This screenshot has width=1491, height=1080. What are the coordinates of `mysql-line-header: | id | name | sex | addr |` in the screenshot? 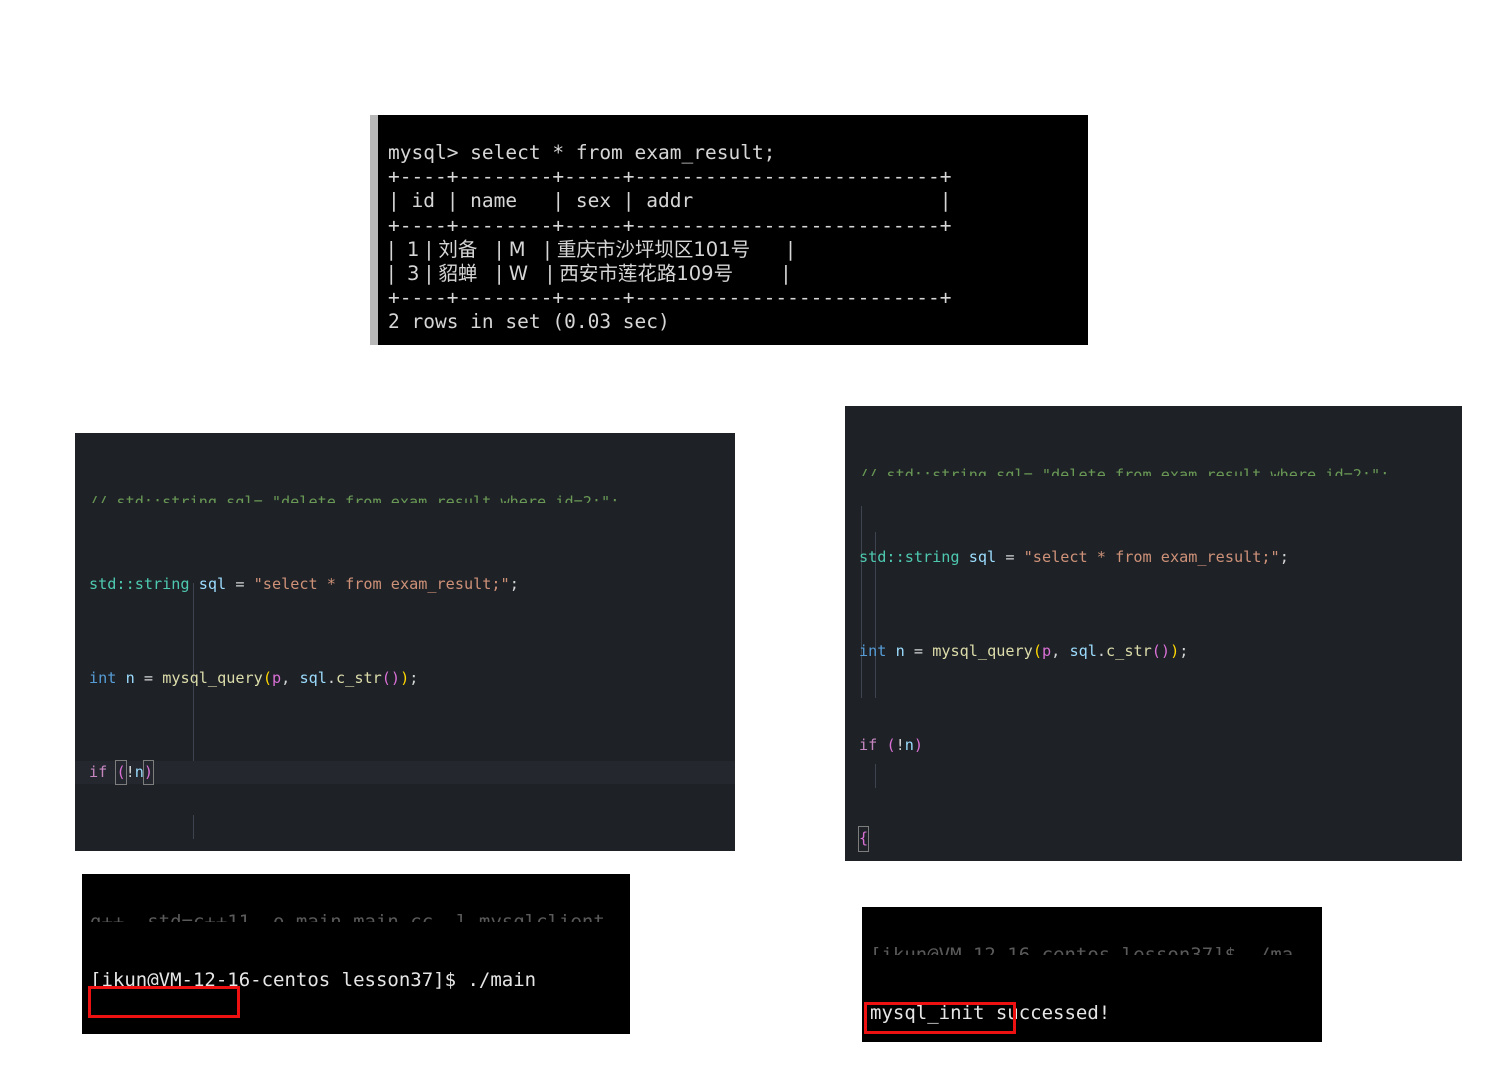 It's located at (670, 201).